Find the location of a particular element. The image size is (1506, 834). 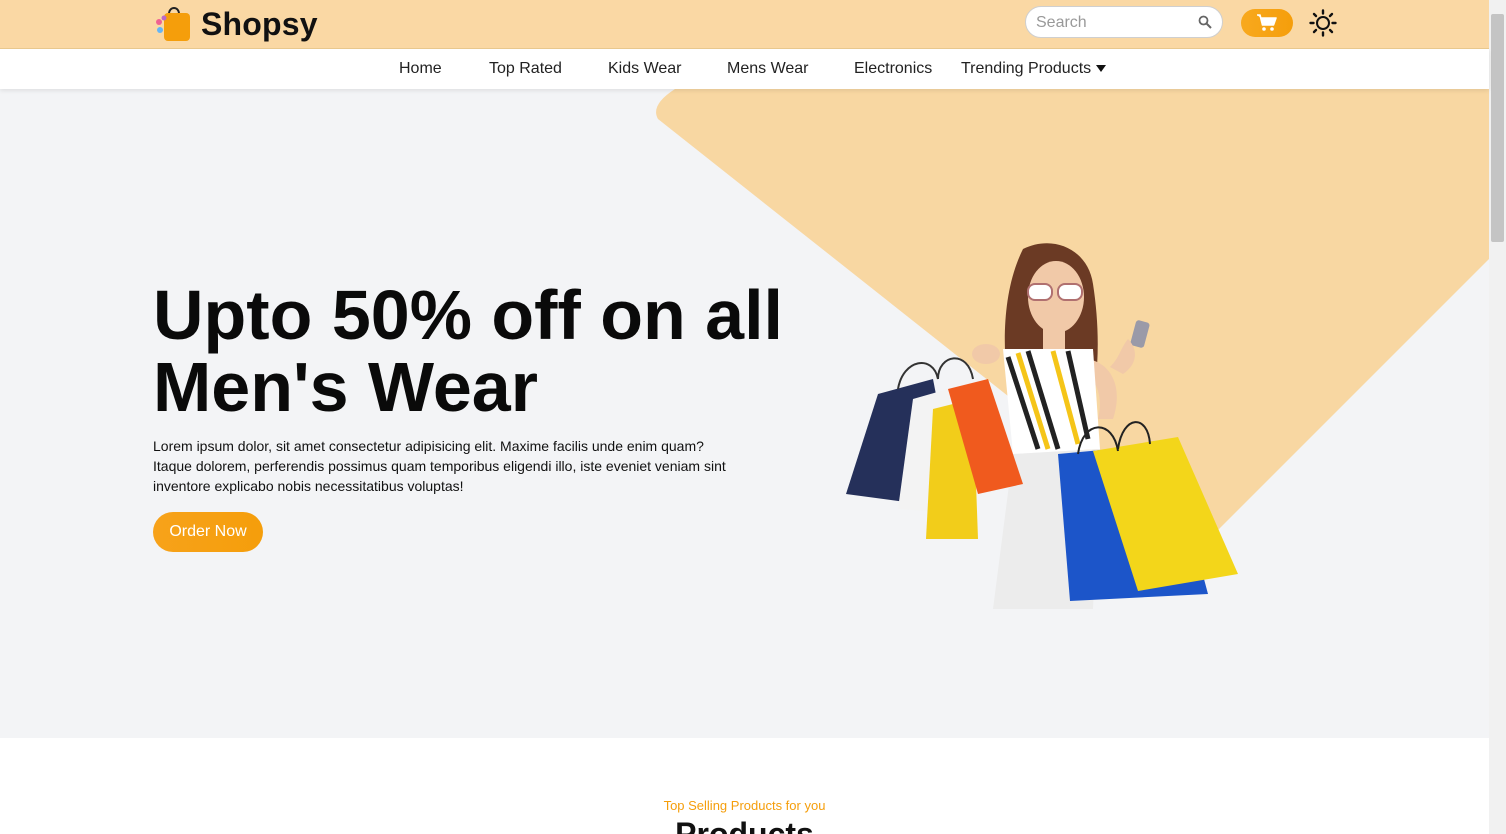

scrollbar-thumb is located at coordinates (1497, 128).